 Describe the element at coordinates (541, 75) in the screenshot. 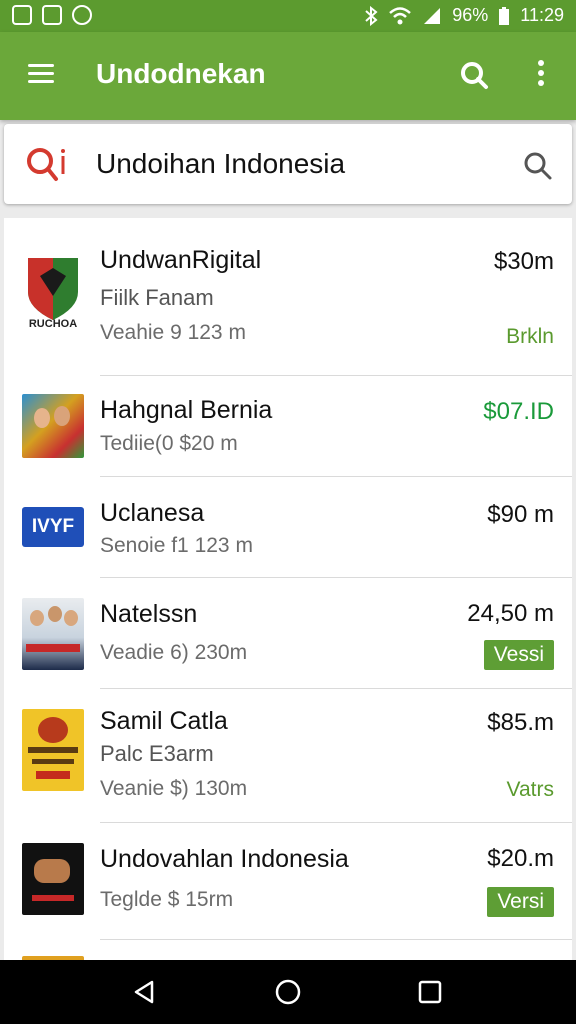

I see `overflow-menu-icon` at that location.